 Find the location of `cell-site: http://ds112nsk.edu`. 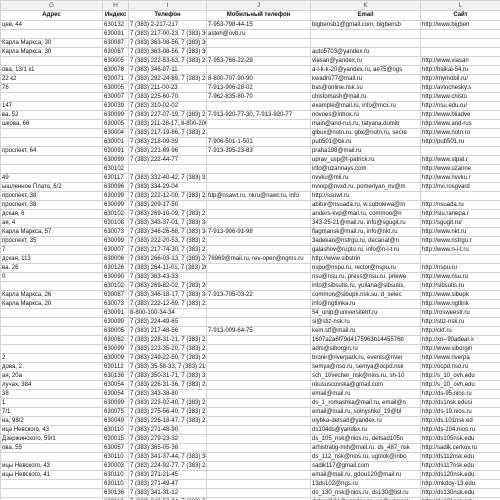

cell-site: http://ds112nsk.edu is located at coordinates (460, 457).